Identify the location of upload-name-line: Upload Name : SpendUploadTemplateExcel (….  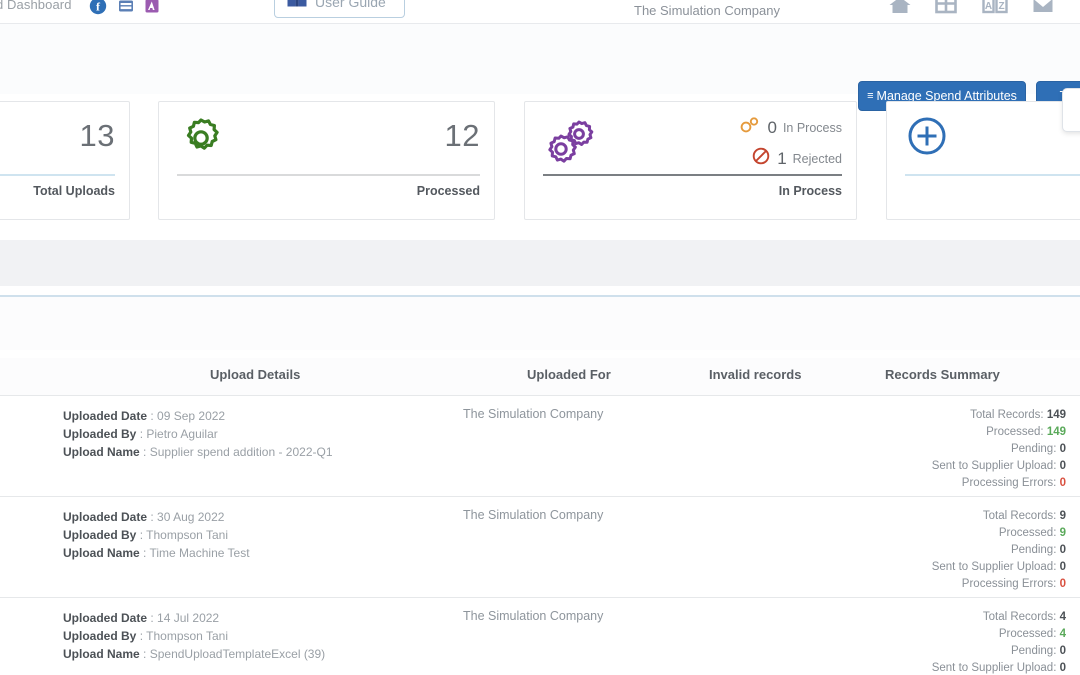
(194, 654).